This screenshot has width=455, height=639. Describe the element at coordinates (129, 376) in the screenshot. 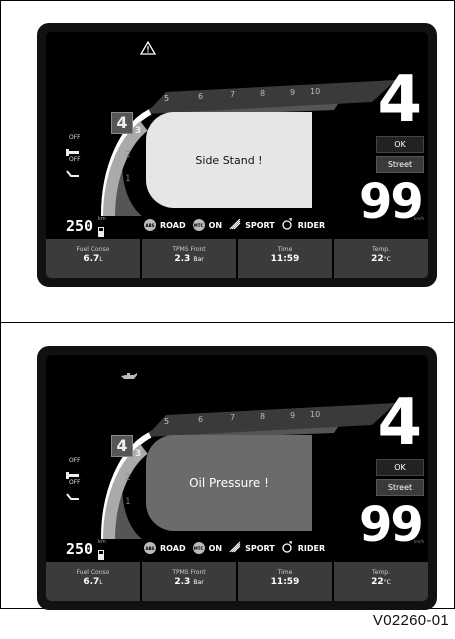

I see `oil-can-icon` at that location.